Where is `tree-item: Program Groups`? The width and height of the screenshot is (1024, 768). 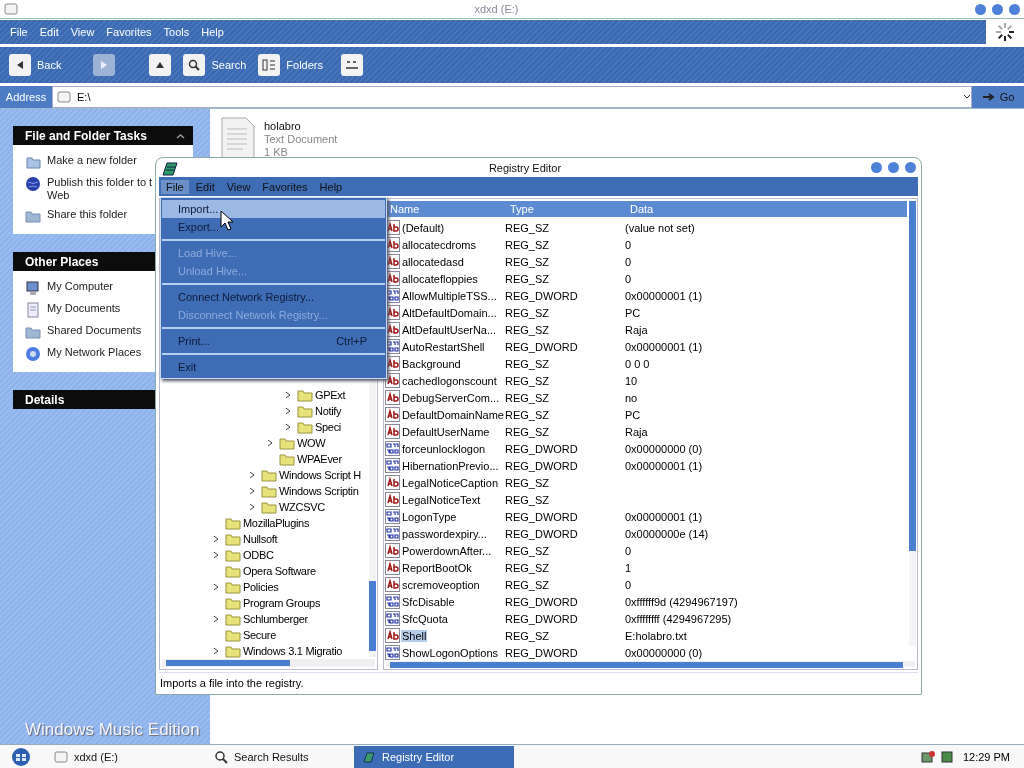 tree-item: Program Groups is located at coordinates (282, 603).